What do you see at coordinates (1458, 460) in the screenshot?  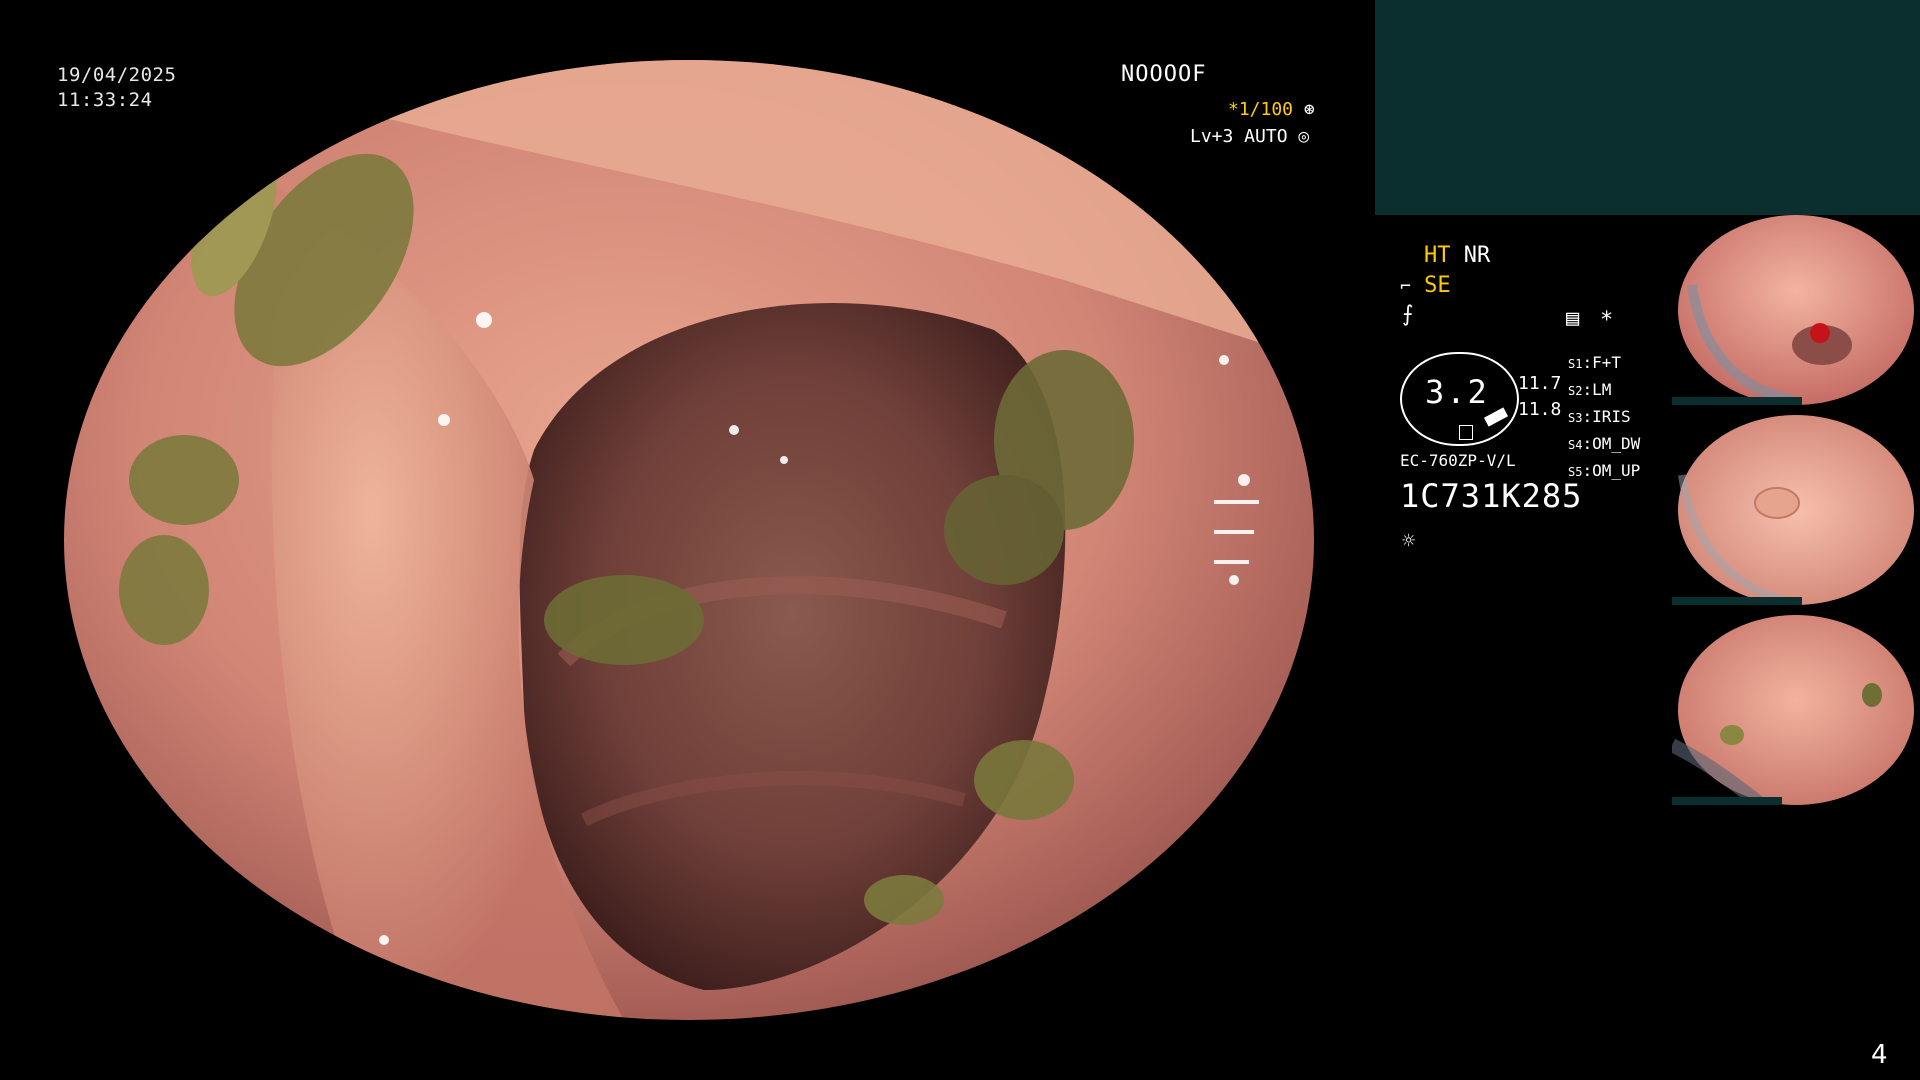 I see `scope-model-label: EC-760ZP-V/L` at bounding box center [1458, 460].